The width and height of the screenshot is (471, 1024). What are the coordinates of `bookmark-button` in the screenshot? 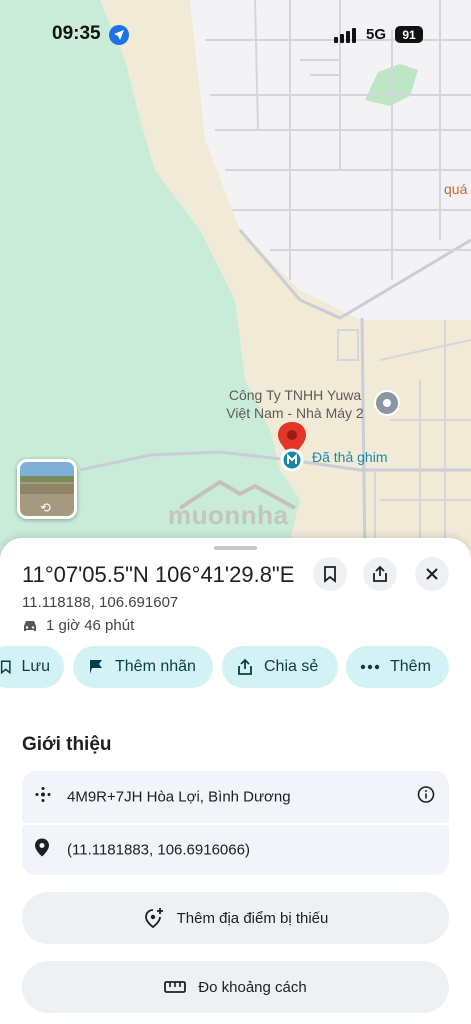 It's located at (330, 574).